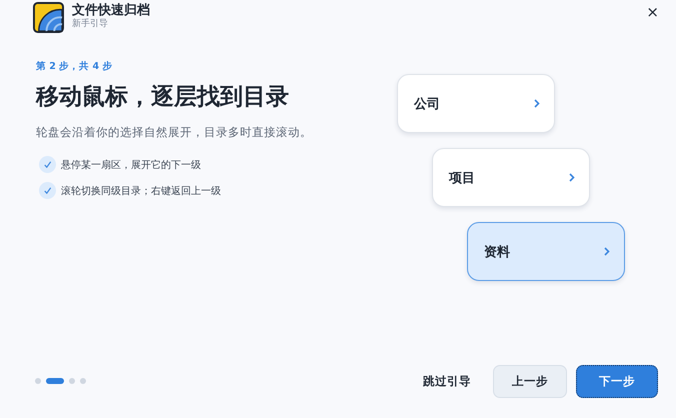 This screenshot has height=418, width=676. I want to click on tip-text: 滚轮切换同级目录；右键返回上一级, so click(141, 191).